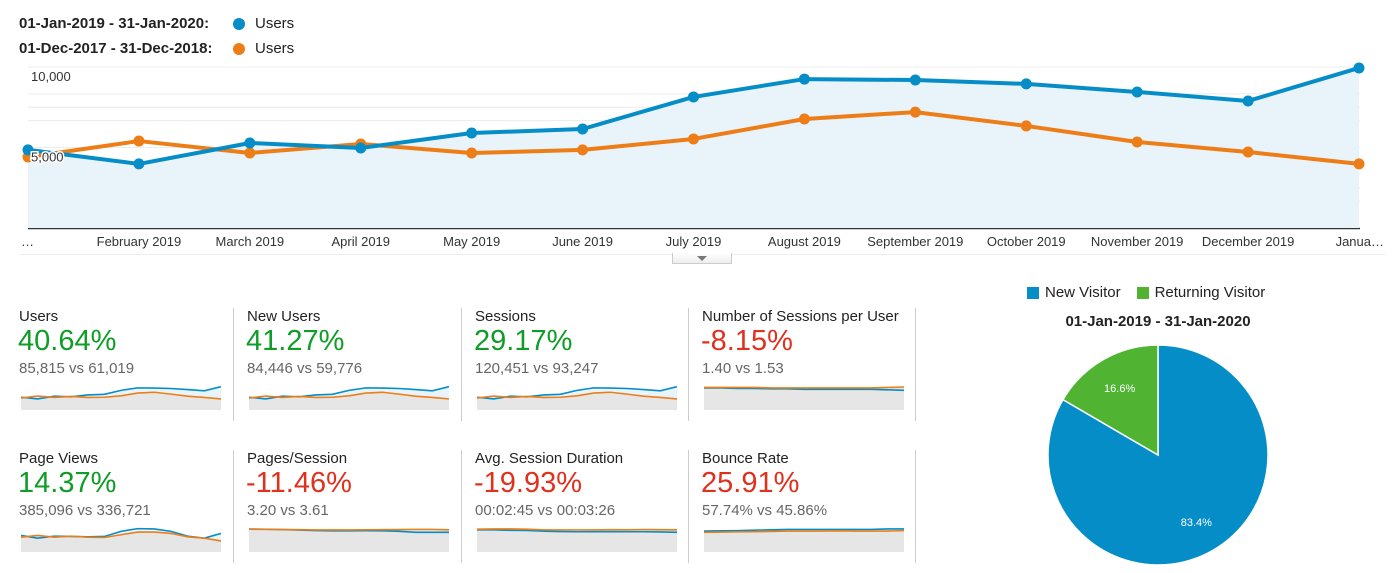 The width and height of the screenshot is (1400, 573). What do you see at coordinates (1248, 241) in the screenshot?
I see `x-tick-label: December 2019` at bounding box center [1248, 241].